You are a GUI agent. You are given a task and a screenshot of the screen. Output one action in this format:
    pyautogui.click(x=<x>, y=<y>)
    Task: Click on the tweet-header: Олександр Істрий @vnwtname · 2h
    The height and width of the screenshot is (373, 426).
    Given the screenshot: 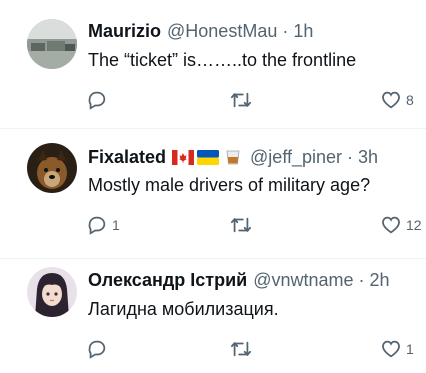 What is the action you would take?
    pyautogui.click(x=239, y=280)
    